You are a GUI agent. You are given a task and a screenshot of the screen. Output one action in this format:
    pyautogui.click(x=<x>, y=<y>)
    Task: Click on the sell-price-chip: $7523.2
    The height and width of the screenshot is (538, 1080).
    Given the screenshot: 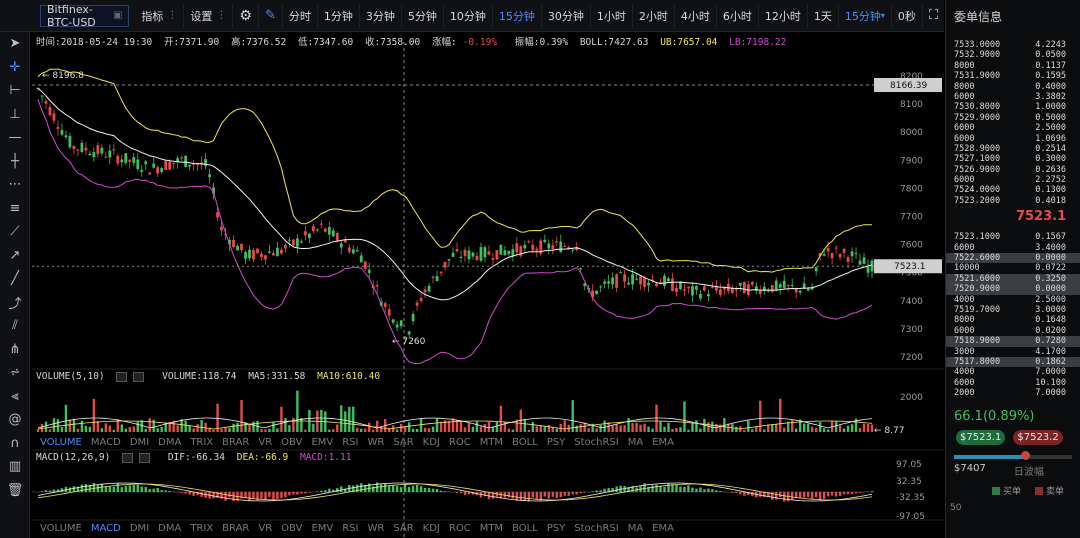 What is the action you would take?
    pyautogui.click(x=1038, y=437)
    